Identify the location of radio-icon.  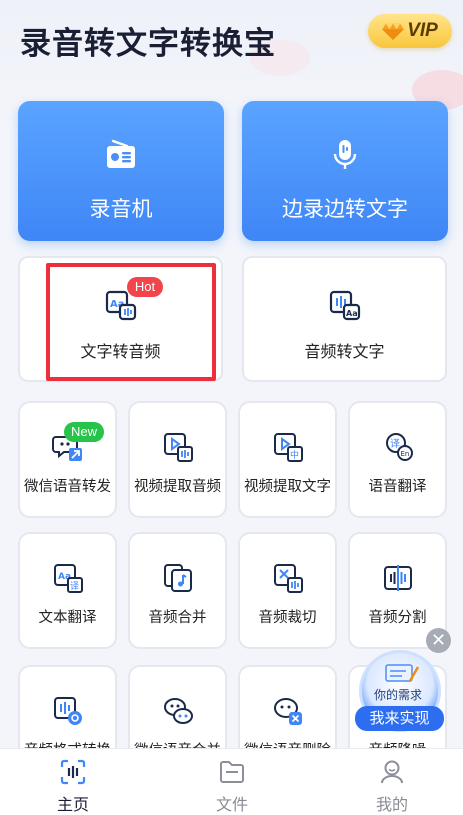
(121, 153).